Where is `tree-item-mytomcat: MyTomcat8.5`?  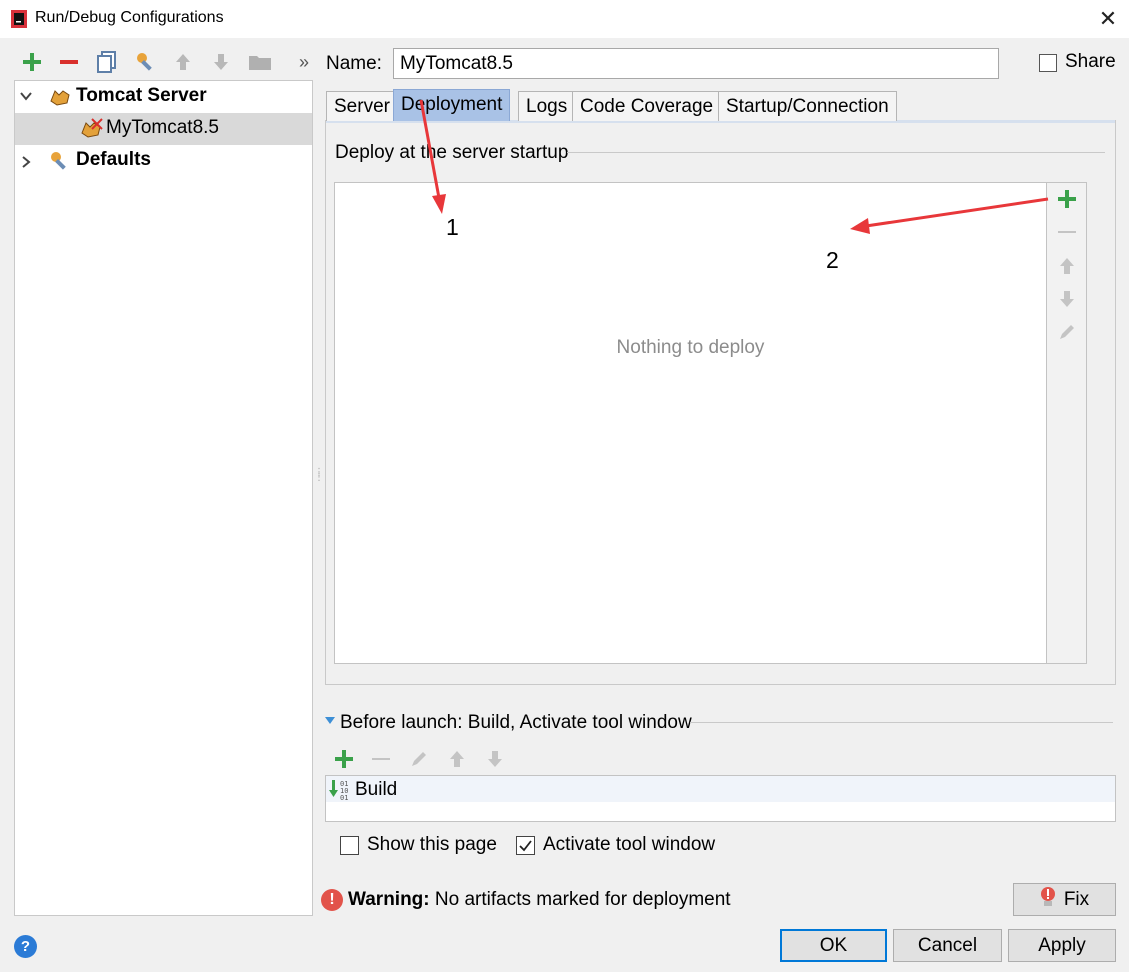
tree-item-mytomcat: MyTomcat8.5 is located at coordinates (163, 129).